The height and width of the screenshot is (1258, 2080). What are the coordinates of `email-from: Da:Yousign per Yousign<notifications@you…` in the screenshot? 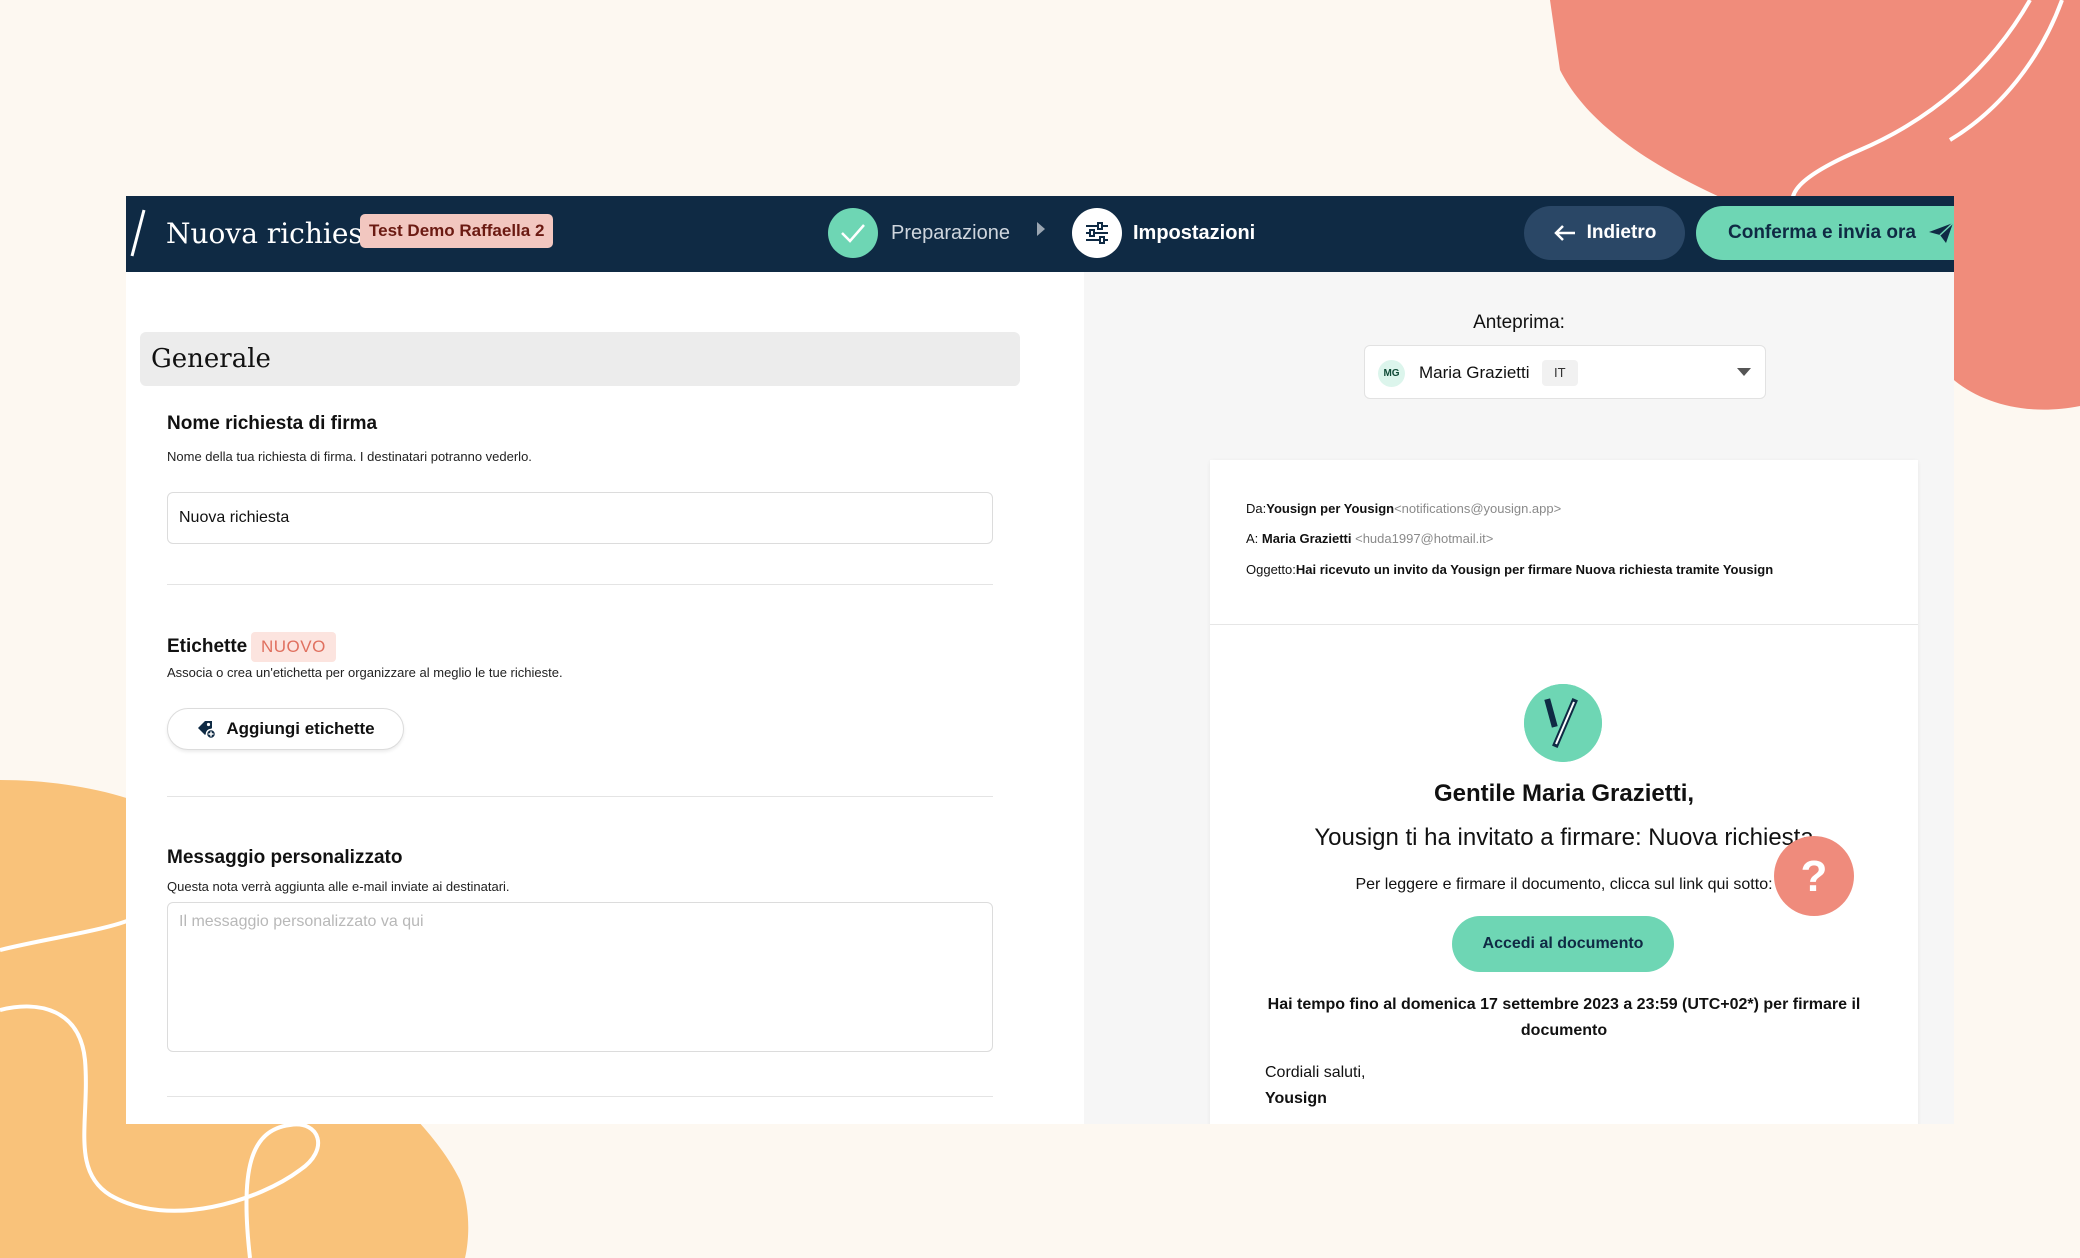 It's located at (1403, 509).